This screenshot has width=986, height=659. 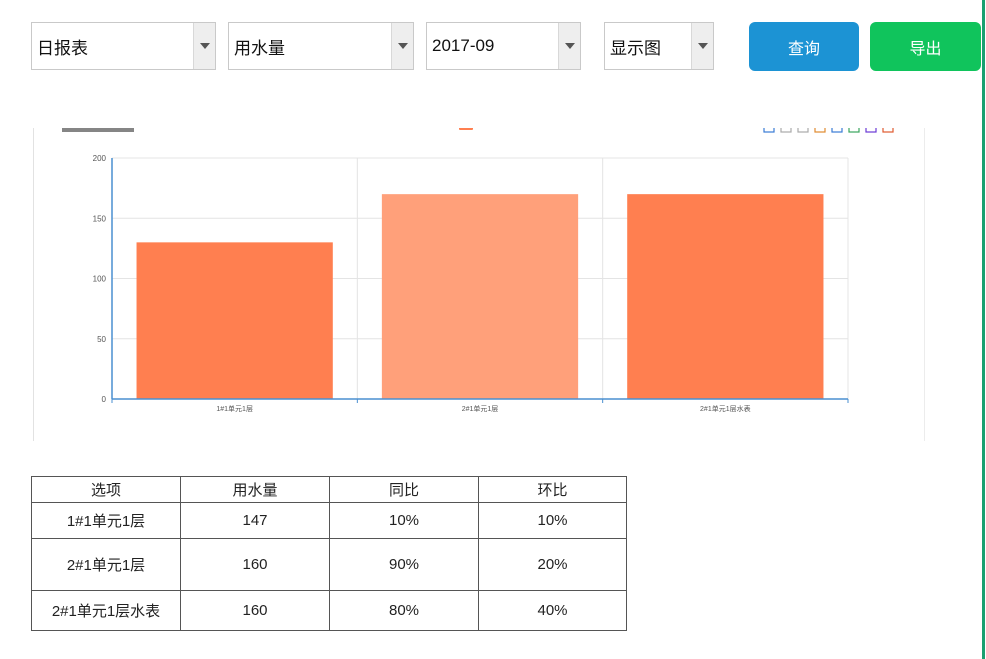 I want to click on metric-value: 用水量, so click(x=259, y=48).